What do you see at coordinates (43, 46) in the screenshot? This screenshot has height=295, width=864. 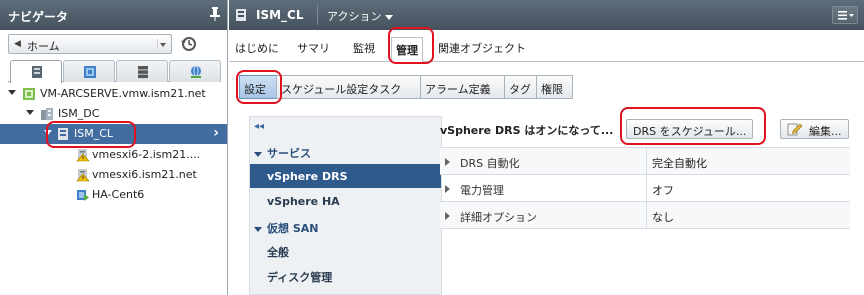 I see `home-label: ホーム` at bounding box center [43, 46].